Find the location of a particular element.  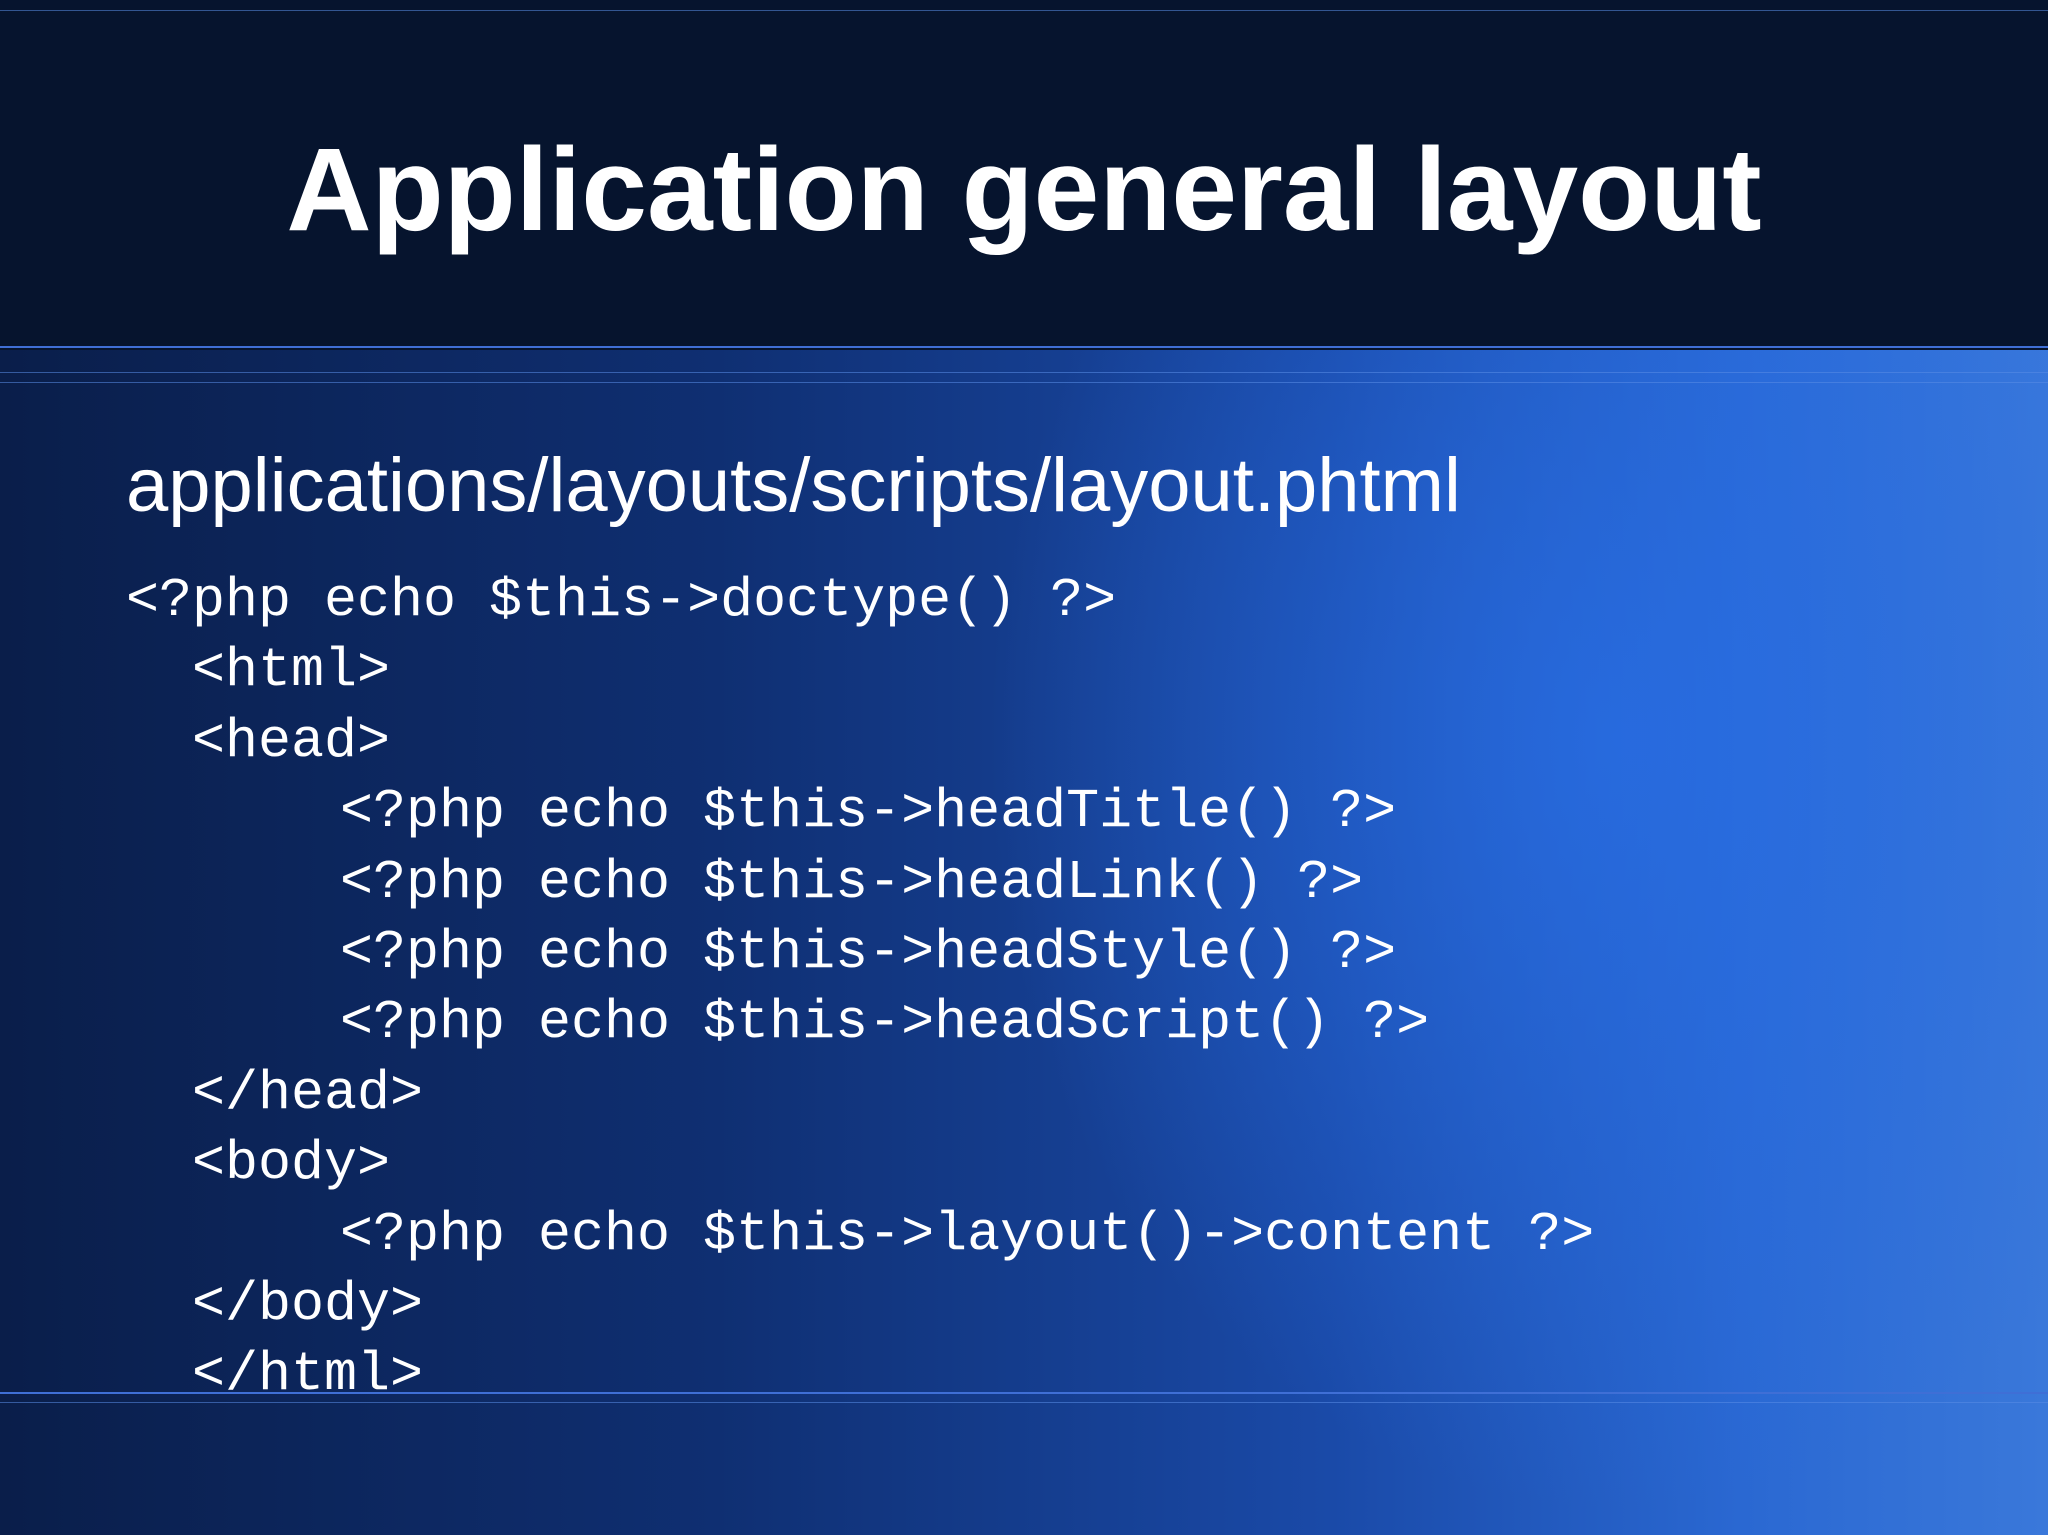

code-line: <?php echo $this->headStyle() ?> is located at coordinates (868, 952).